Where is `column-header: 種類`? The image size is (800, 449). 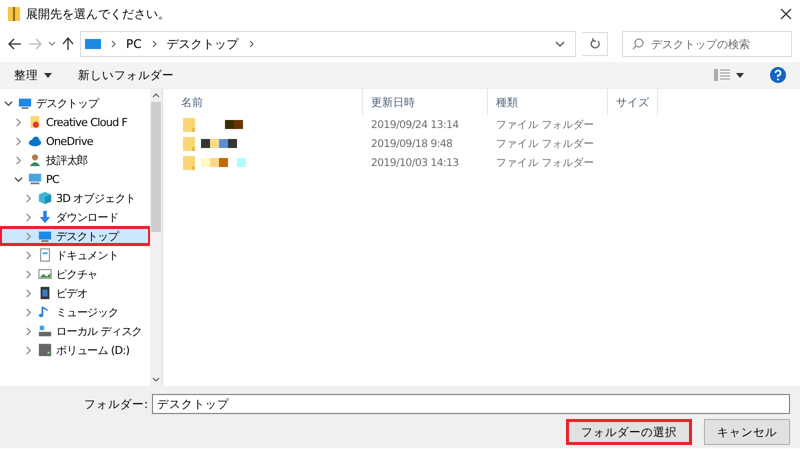
column-header: 種類 is located at coordinates (548, 102).